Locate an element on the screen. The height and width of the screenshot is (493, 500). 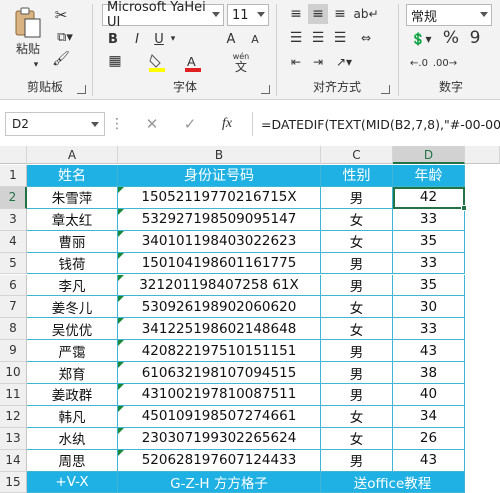
table-cell: 150104198601161775 is located at coordinates (219, 263).